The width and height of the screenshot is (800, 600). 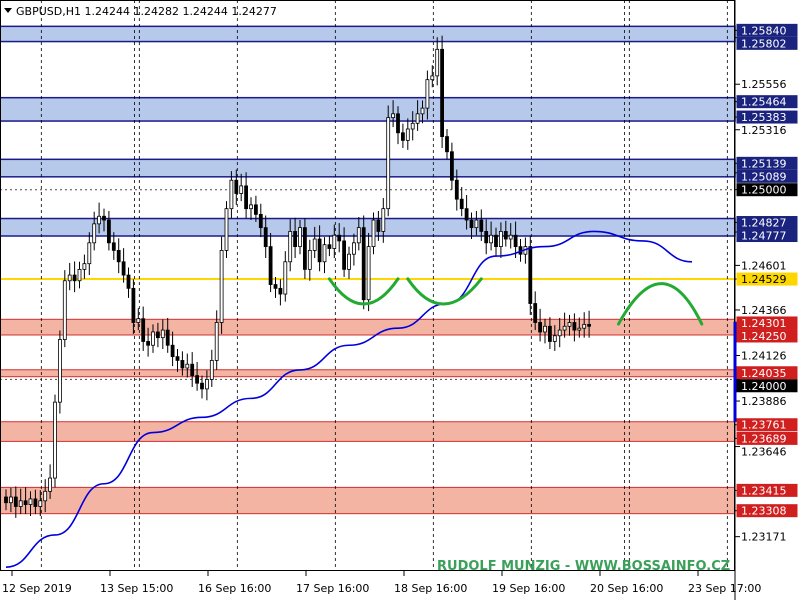 What do you see at coordinates (764, 490) in the screenshot?
I see `price-label: 1.23415` at bounding box center [764, 490].